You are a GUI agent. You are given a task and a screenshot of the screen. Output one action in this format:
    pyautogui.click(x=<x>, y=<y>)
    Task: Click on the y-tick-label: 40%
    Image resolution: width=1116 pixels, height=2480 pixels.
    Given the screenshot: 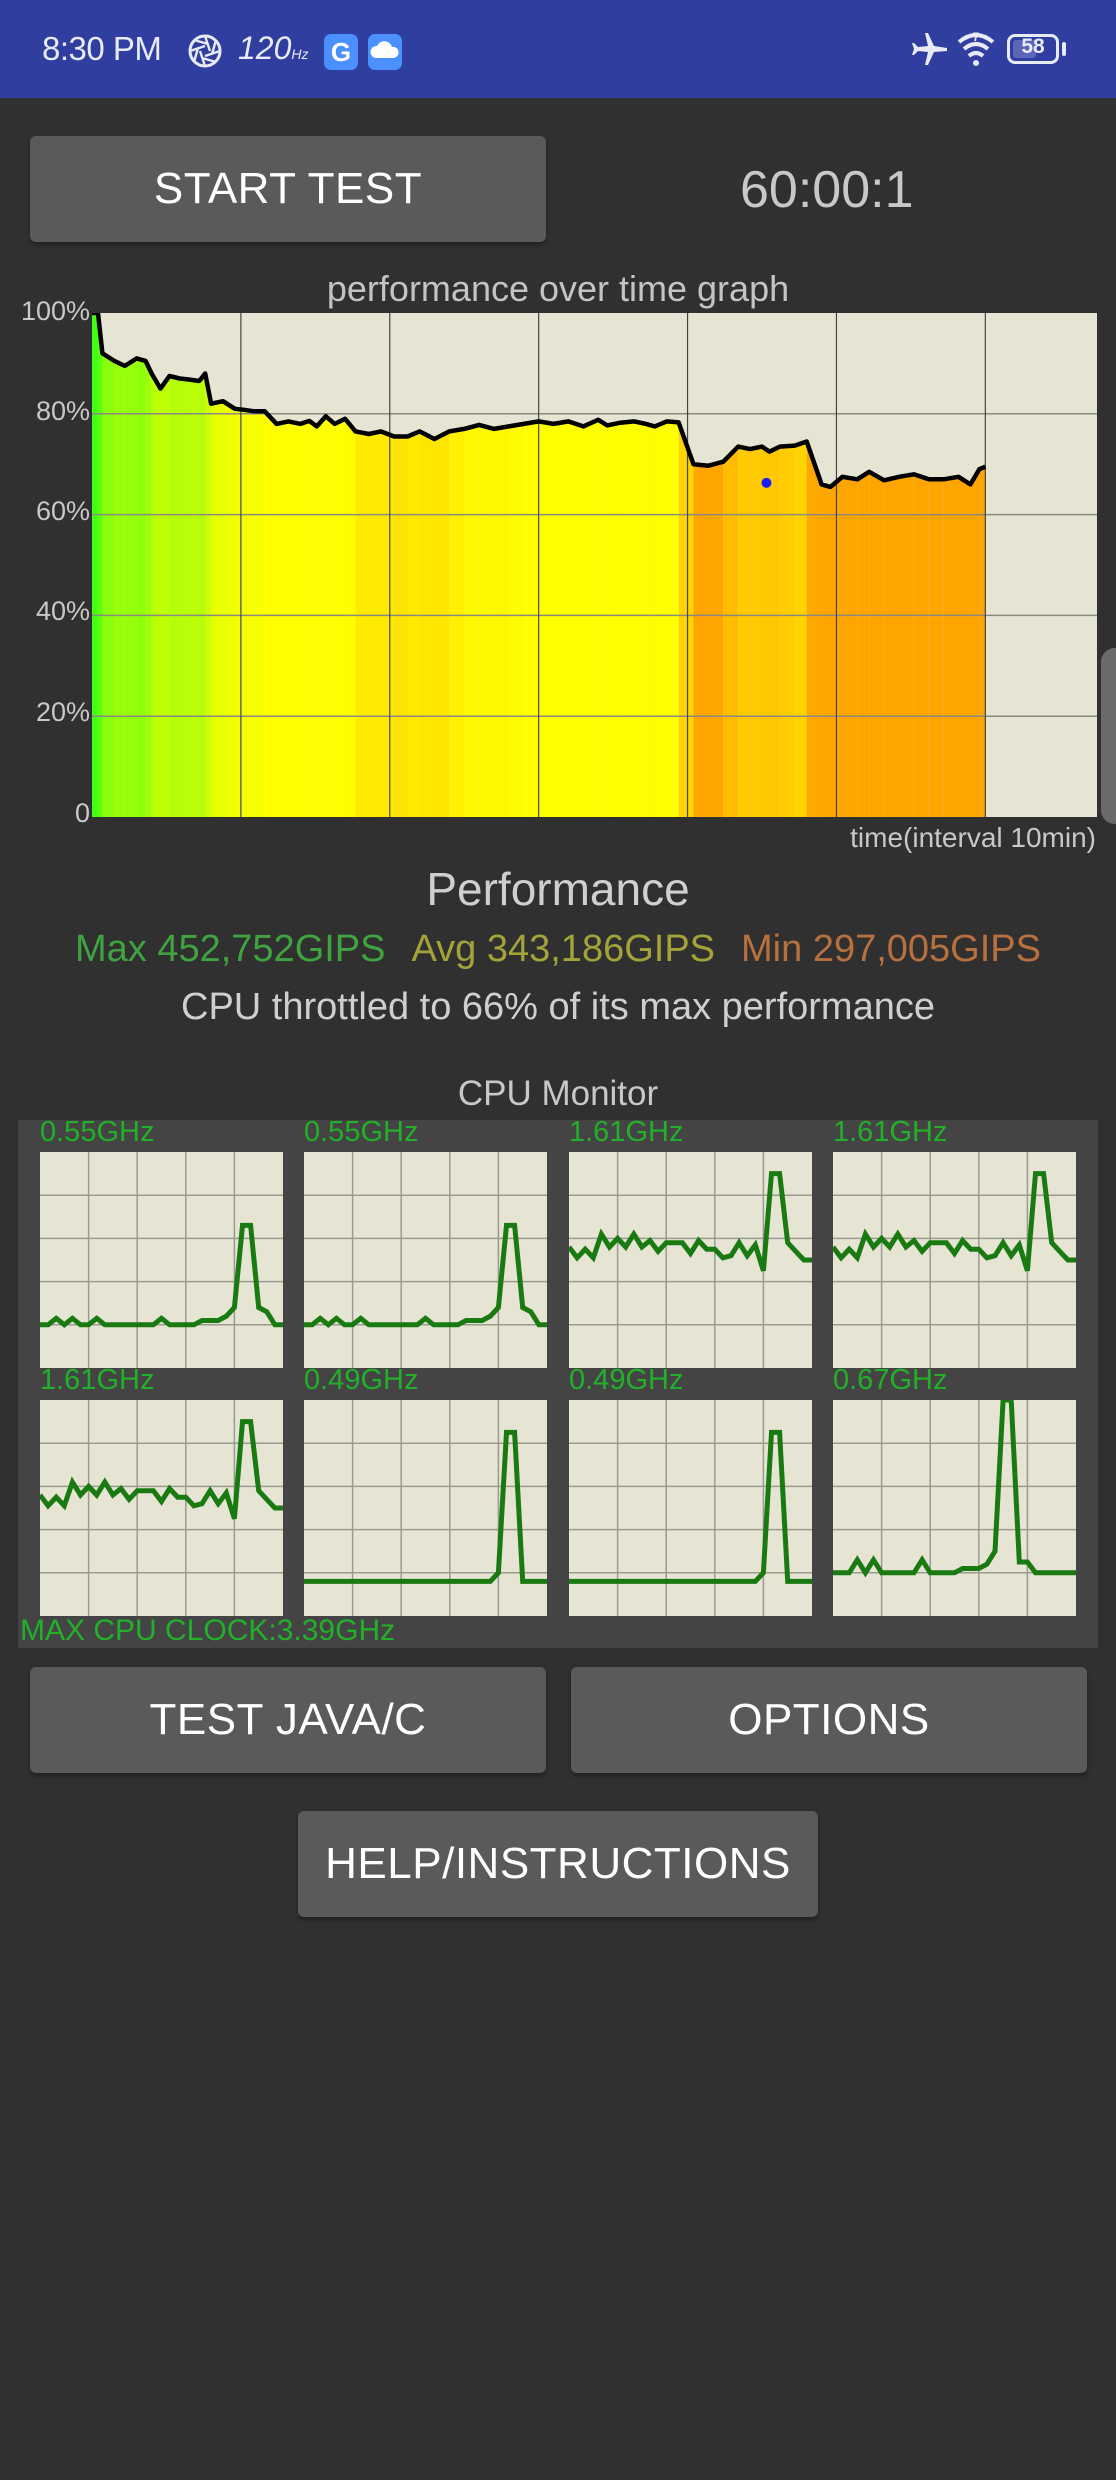 What is the action you would take?
    pyautogui.click(x=62, y=611)
    